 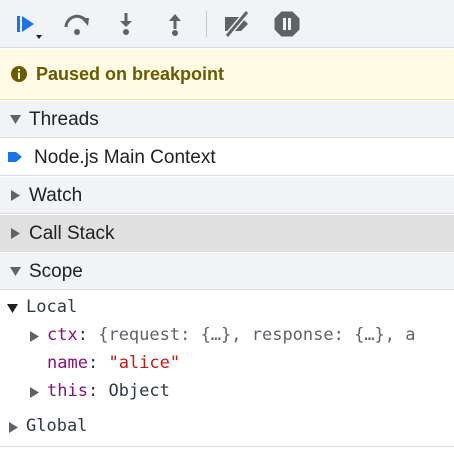 I want to click on step-out-icon, so click(x=175, y=25).